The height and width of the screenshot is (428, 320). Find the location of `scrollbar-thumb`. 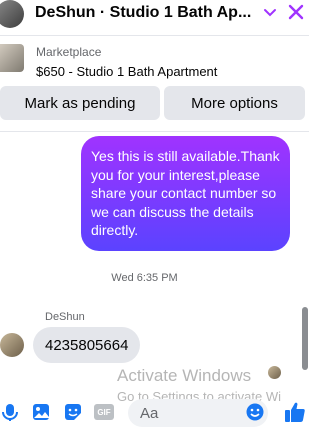

scrollbar-thumb is located at coordinates (305, 338).